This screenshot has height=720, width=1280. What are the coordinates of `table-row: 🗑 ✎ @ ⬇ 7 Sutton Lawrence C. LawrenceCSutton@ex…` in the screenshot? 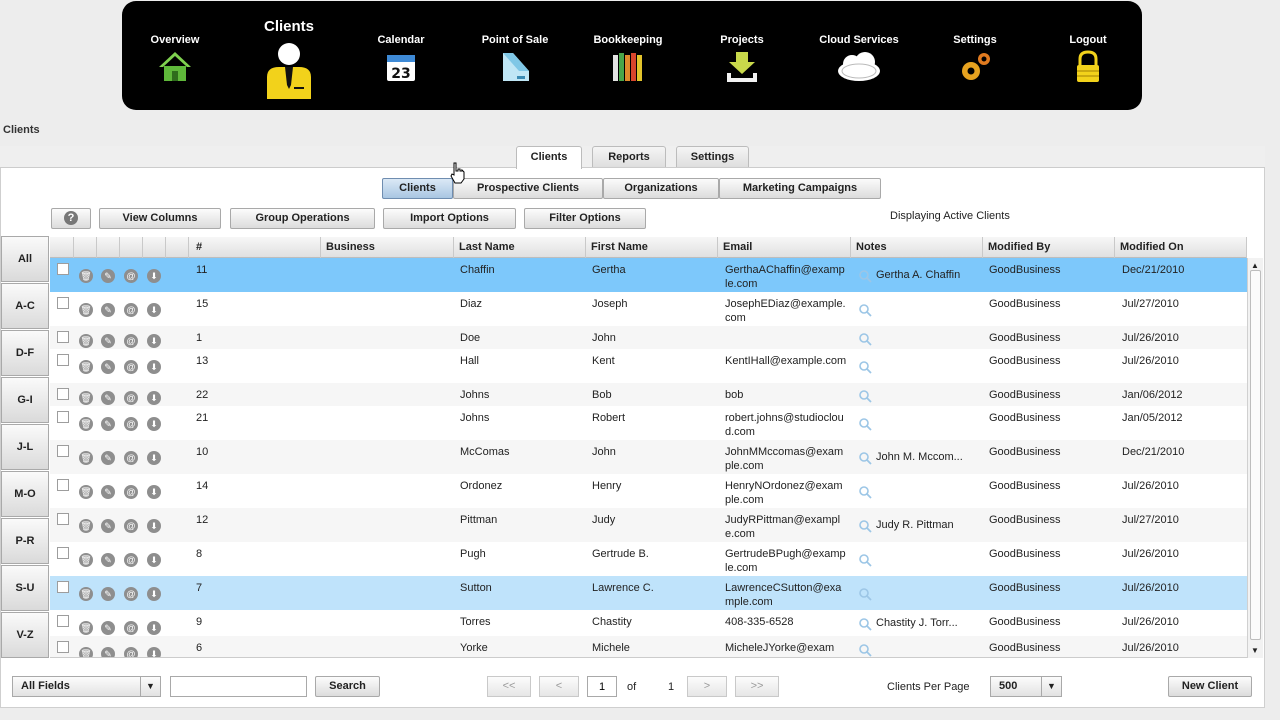 It's located at (648, 593).